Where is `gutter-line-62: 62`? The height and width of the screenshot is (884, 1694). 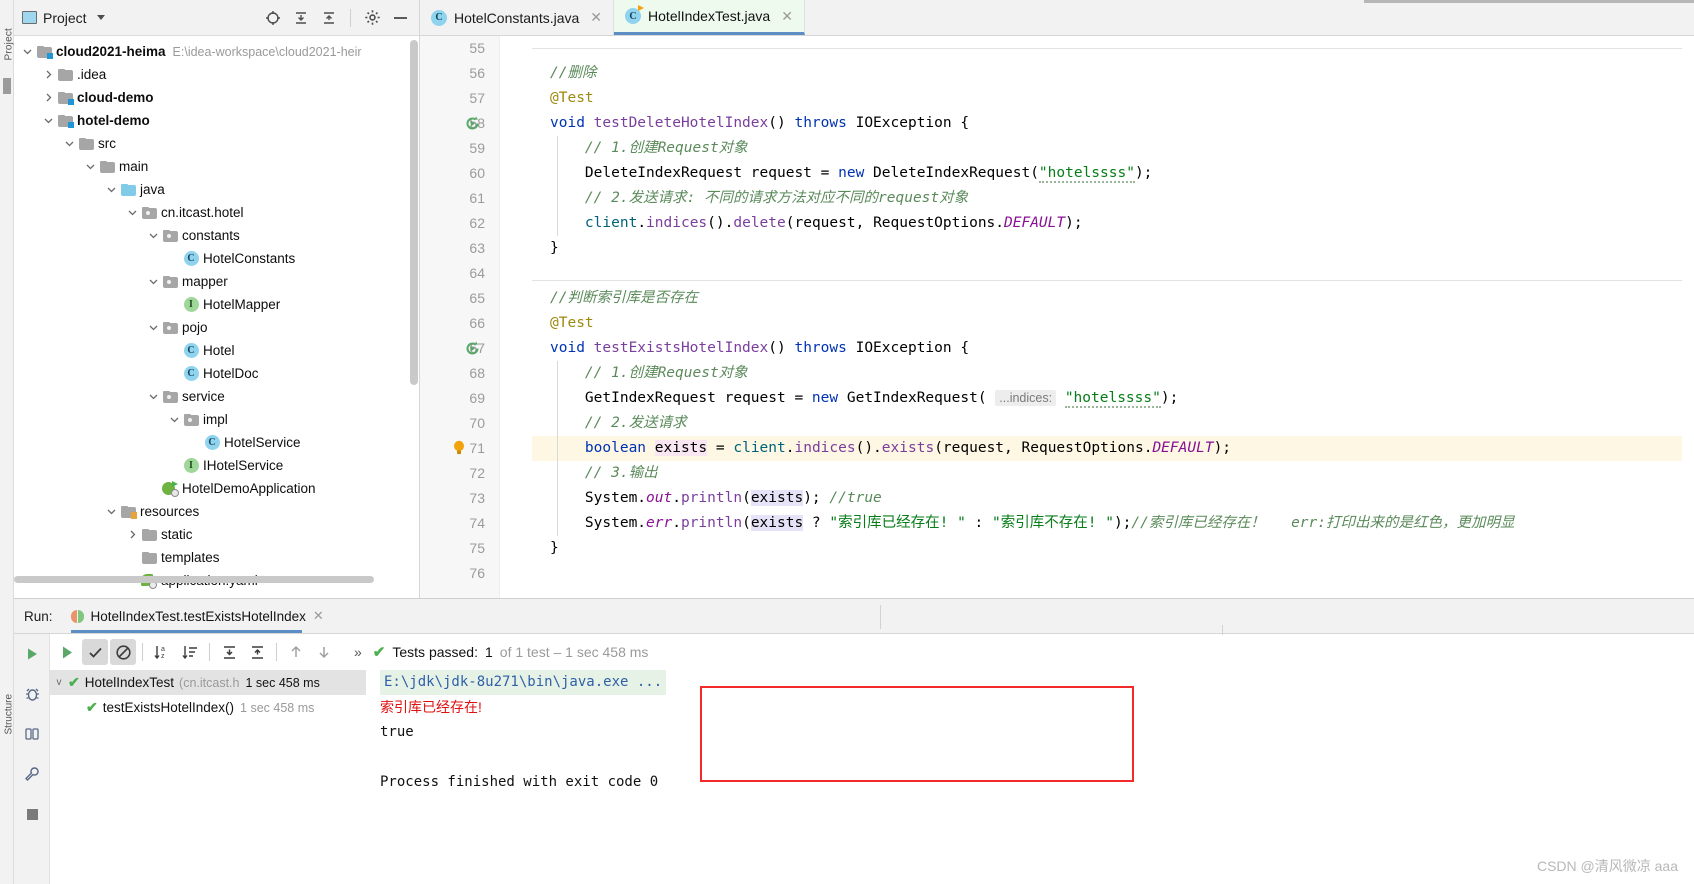 gutter-line-62: 62 is located at coordinates (459, 223).